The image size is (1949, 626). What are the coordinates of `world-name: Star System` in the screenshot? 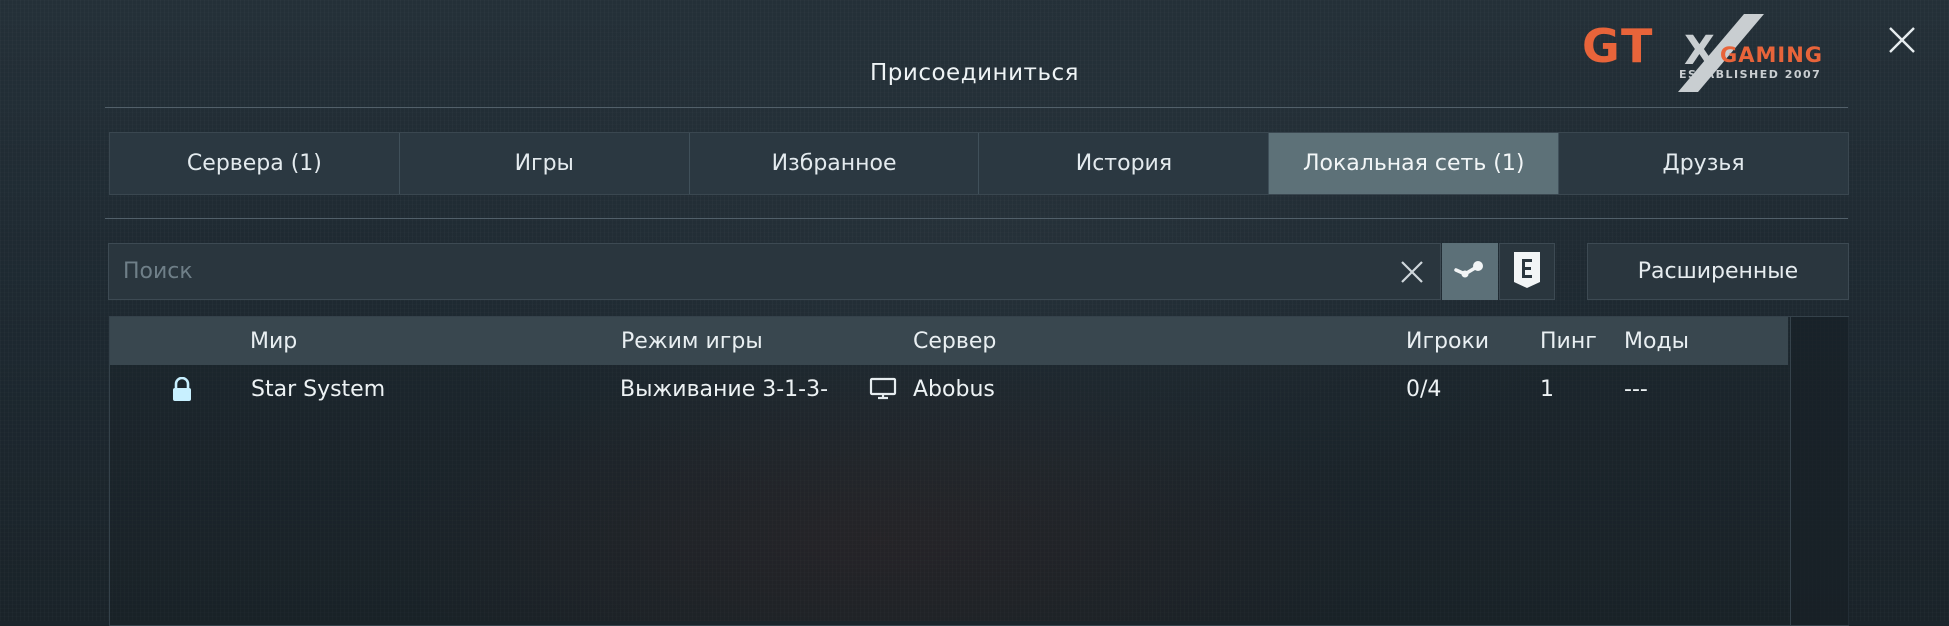 It's located at (318, 389).